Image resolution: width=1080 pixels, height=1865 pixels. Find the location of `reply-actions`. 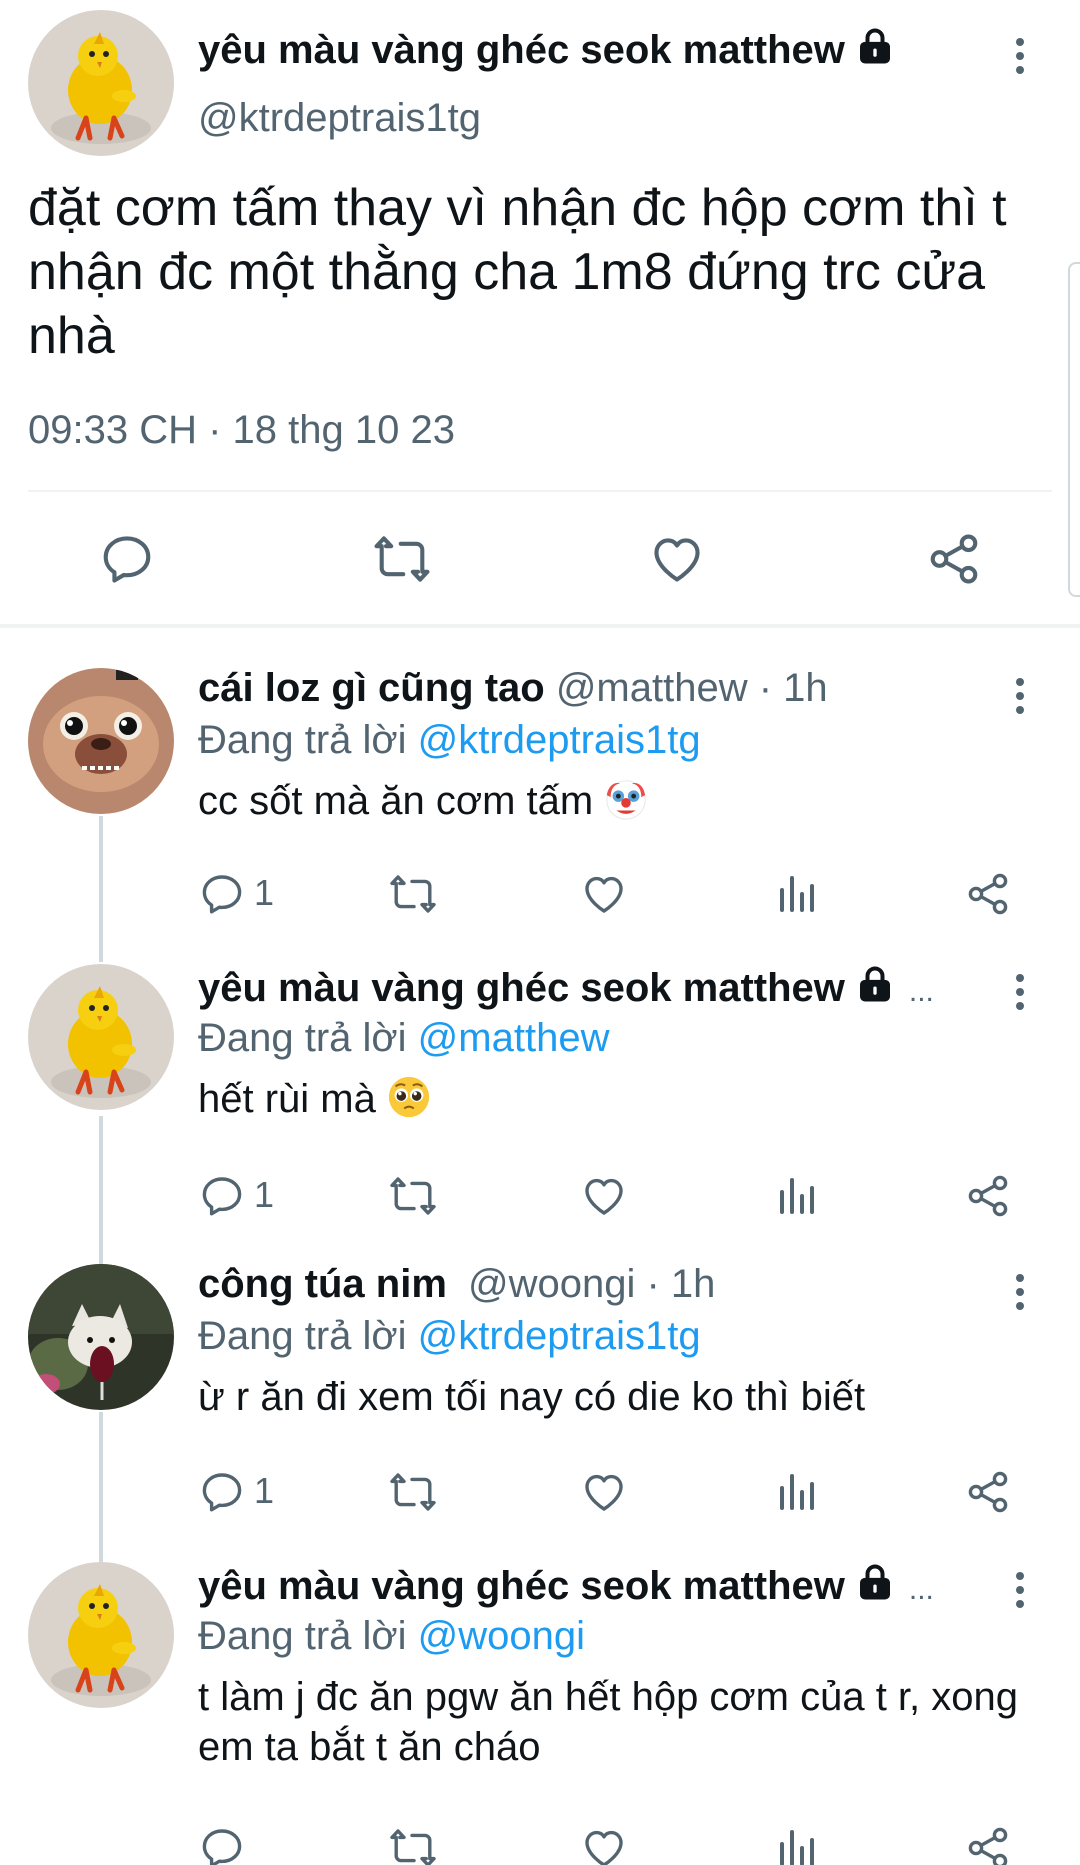

reply-actions is located at coordinates (608, 1844).